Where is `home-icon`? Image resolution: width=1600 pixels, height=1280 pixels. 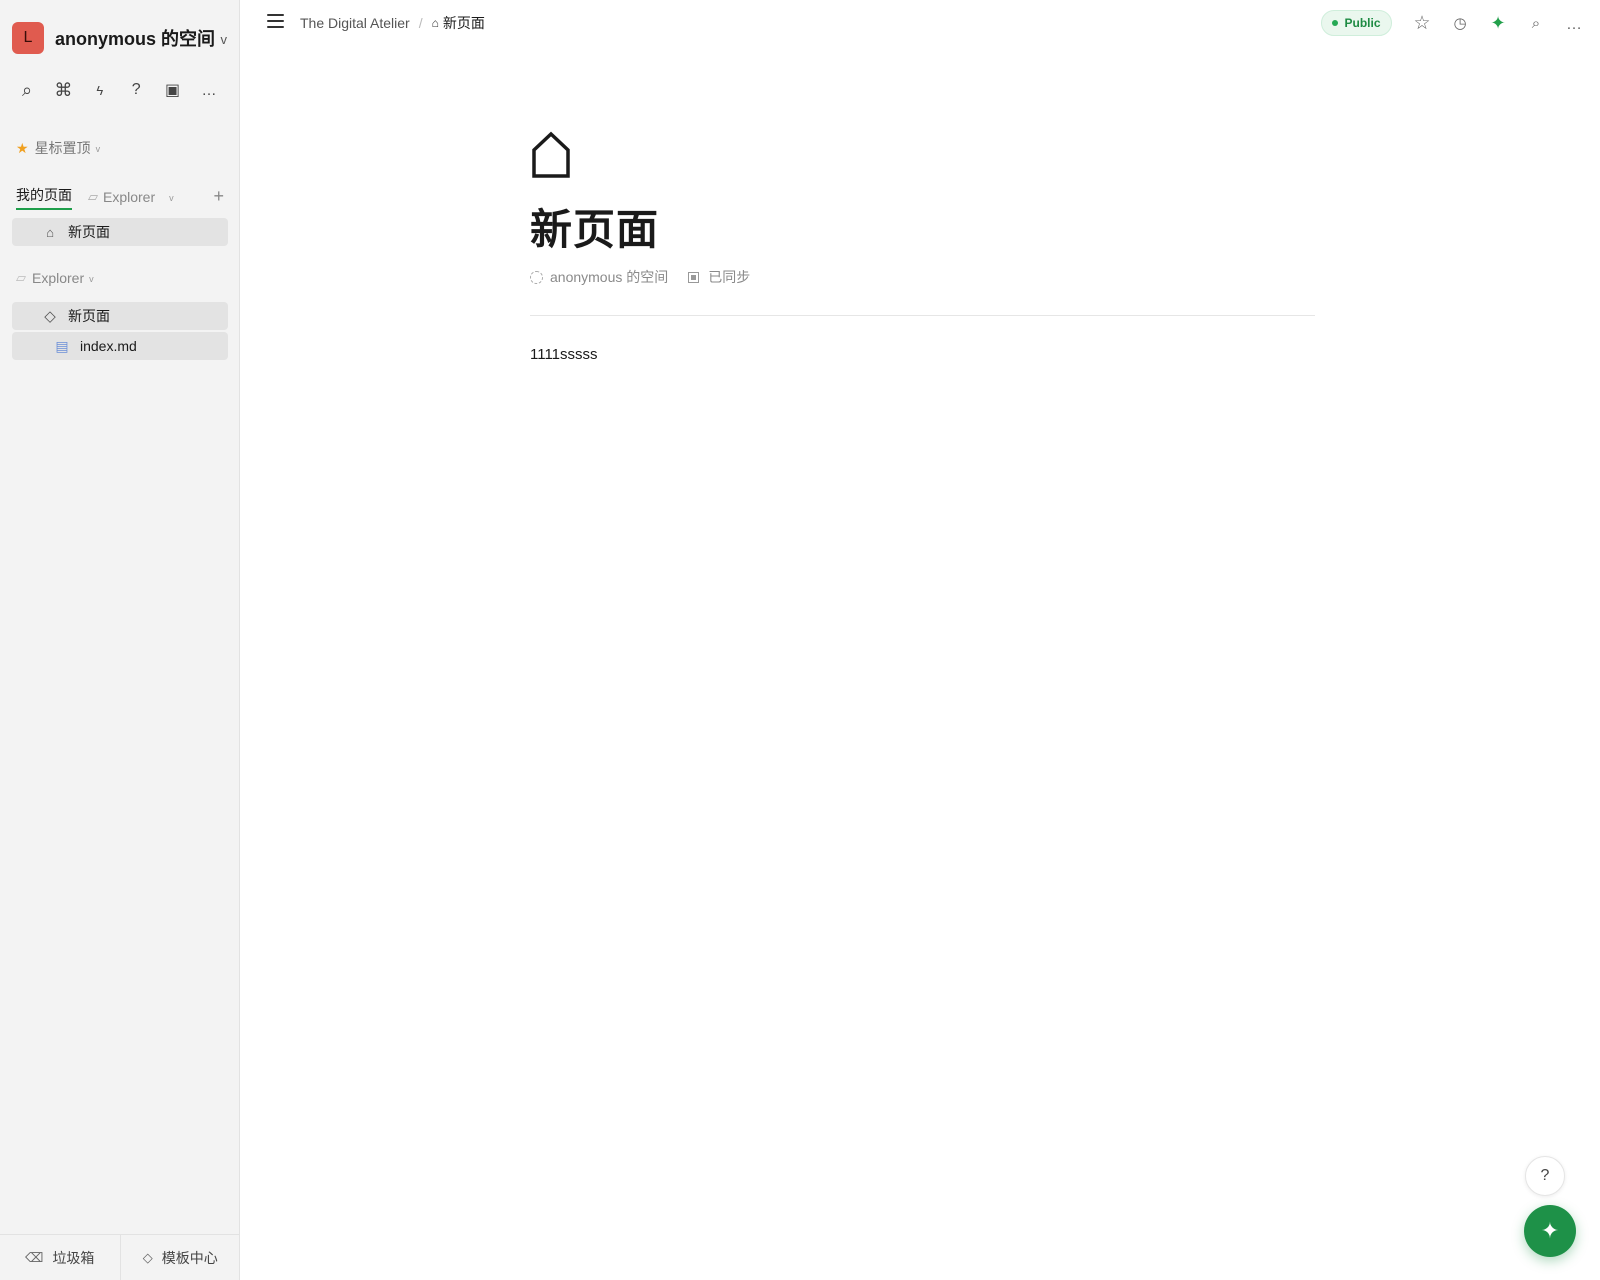 home-icon is located at coordinates (551, 155).